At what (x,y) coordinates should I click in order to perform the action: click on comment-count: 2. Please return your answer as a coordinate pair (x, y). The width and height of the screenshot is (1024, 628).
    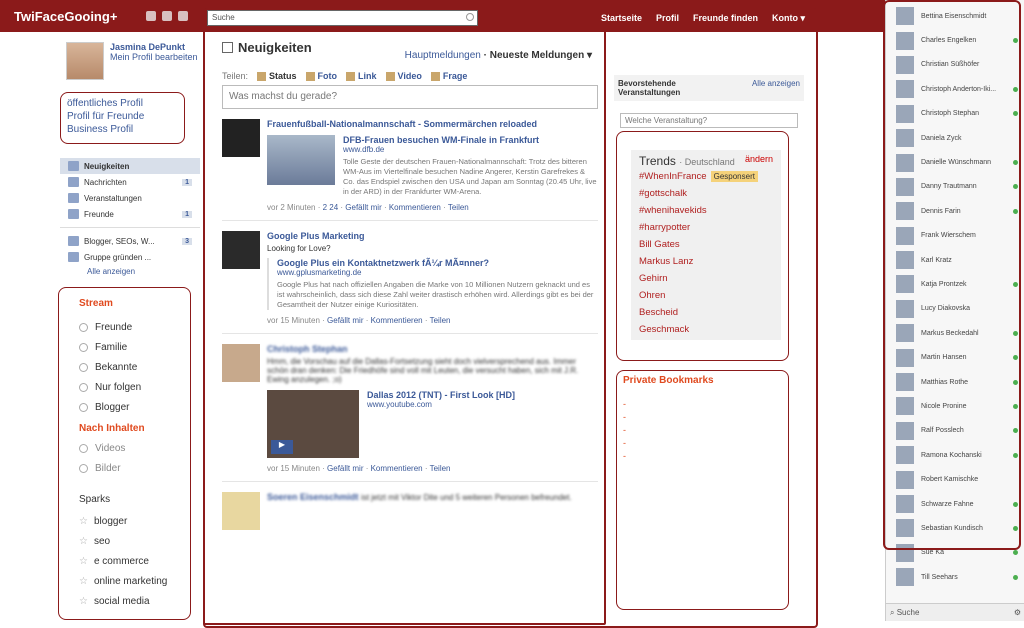
    Looking at the image, I should click on (325, 207).